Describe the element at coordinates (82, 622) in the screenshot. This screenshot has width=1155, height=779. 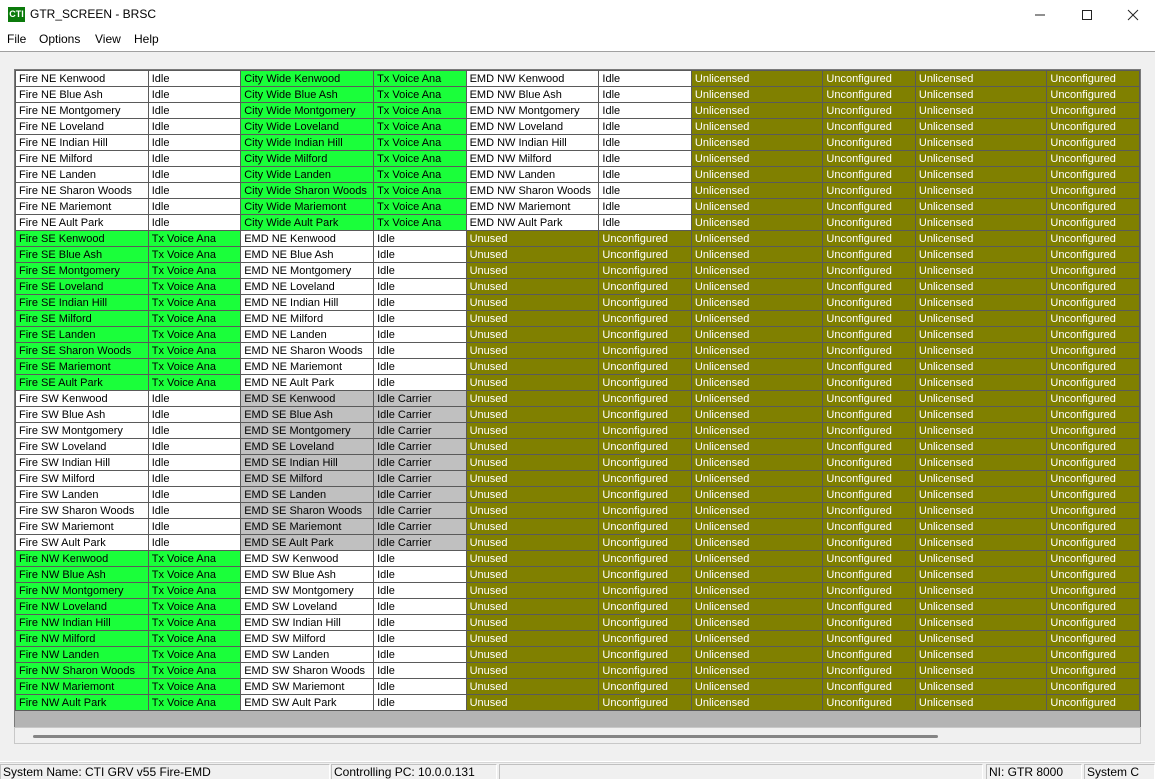
I see `grid-cell: Fire NW Indian Hill` at that location.